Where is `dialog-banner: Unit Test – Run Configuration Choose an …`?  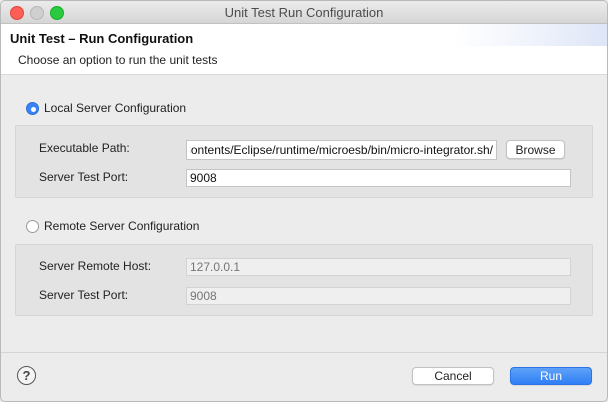 dialog-banner: Unit Test – Run Configuration Choose an … is located at coordinates (304, 49).